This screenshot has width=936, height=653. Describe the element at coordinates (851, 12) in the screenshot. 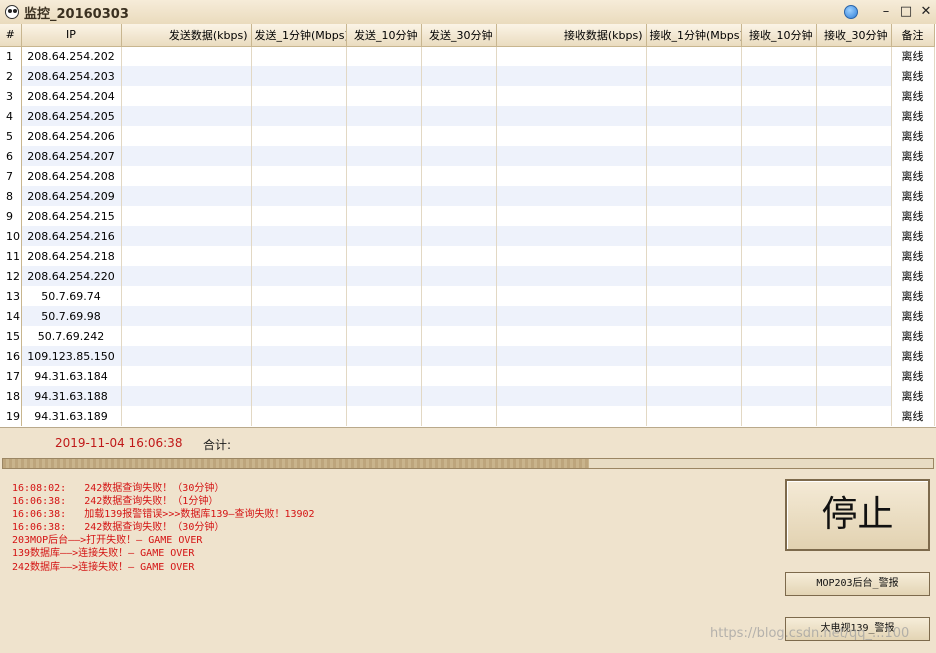

I see `skin-icon` at that location.